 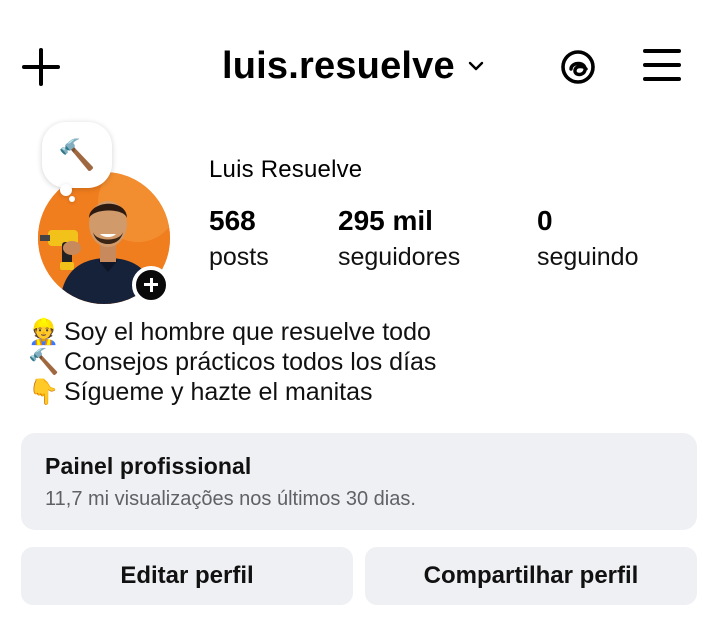 I want to click on bio-line: 👷 Soy el hombre que resuelve todo, so click(x=232, y=332).